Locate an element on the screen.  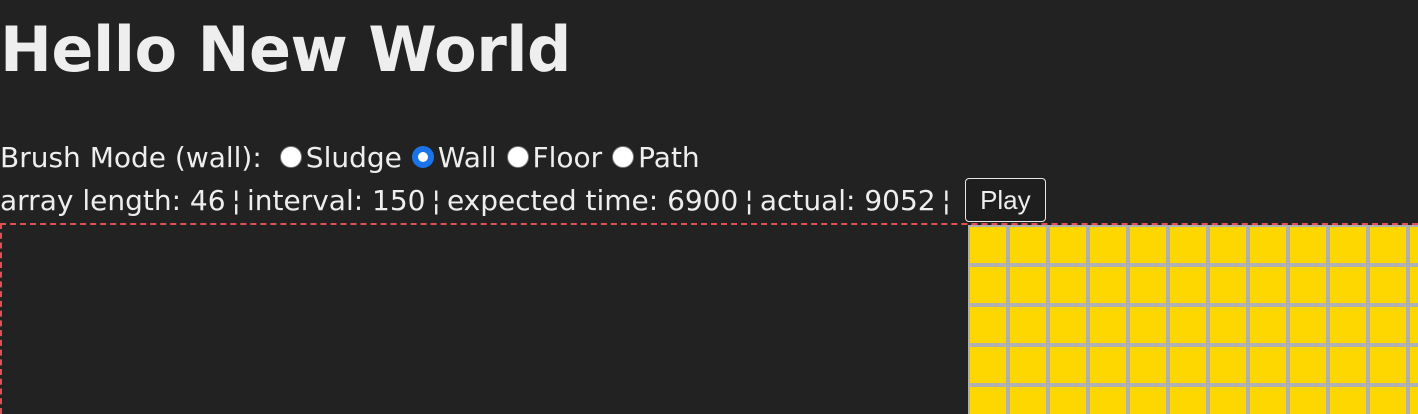
floor-radio-label: Floor is located at coordinates (567, 157).